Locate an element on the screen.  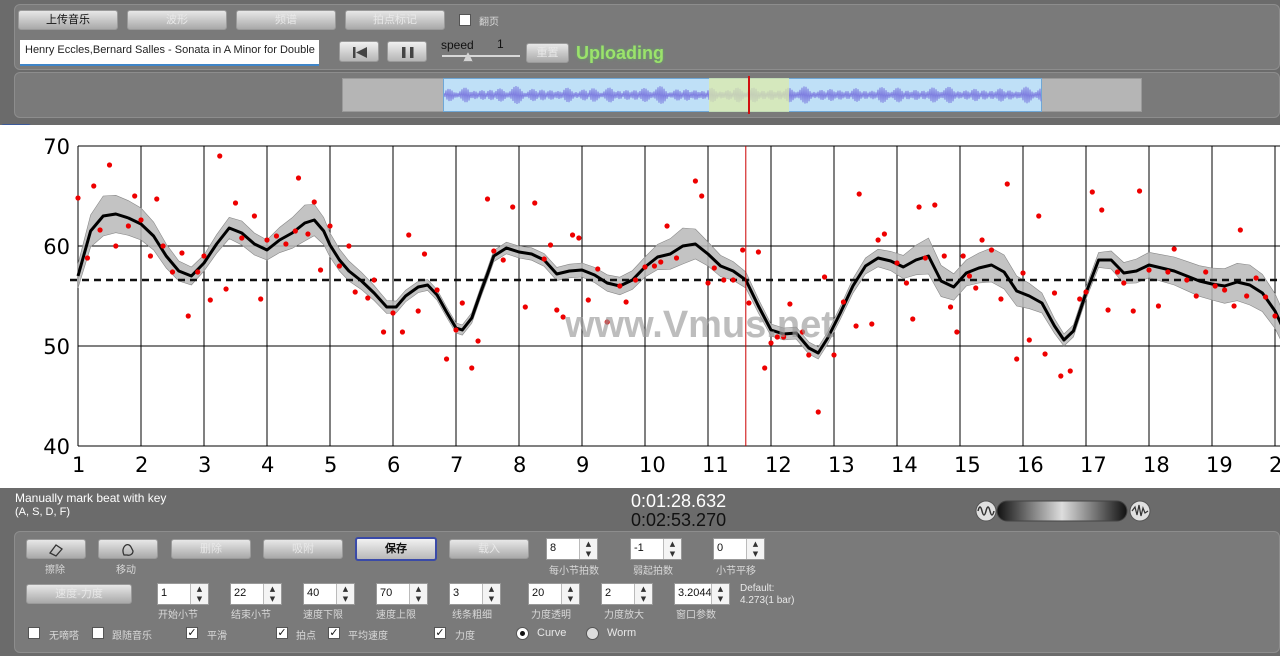
avg-tempo-checkbox: ✓ is located at coordinates (334, 633).